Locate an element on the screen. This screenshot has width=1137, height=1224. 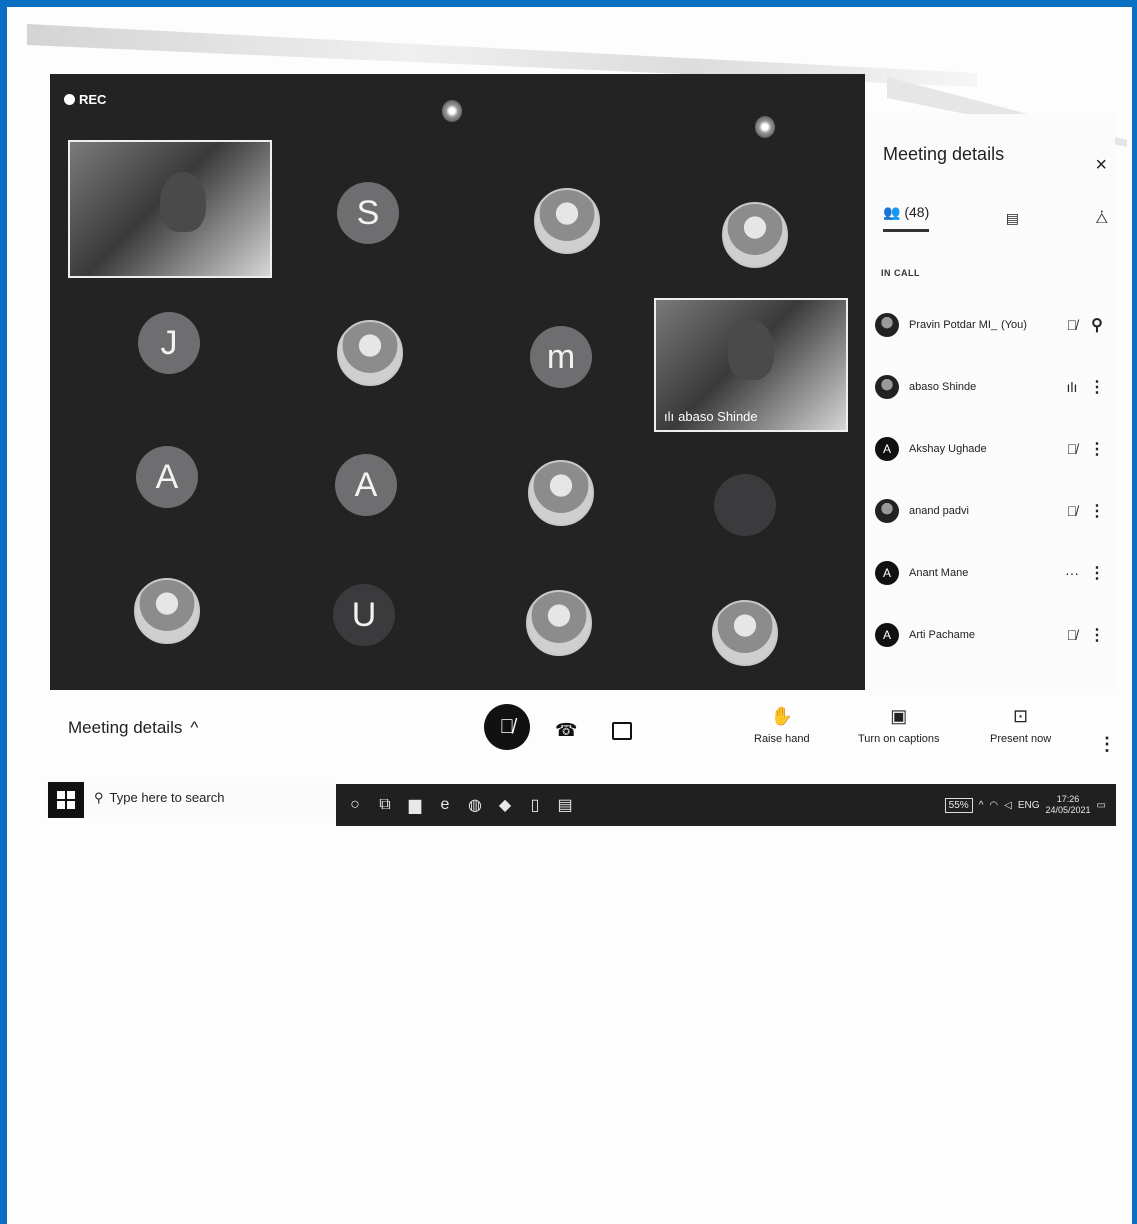
clock: 17:26 24/05/2021 is located at coordinates (1068, 805).